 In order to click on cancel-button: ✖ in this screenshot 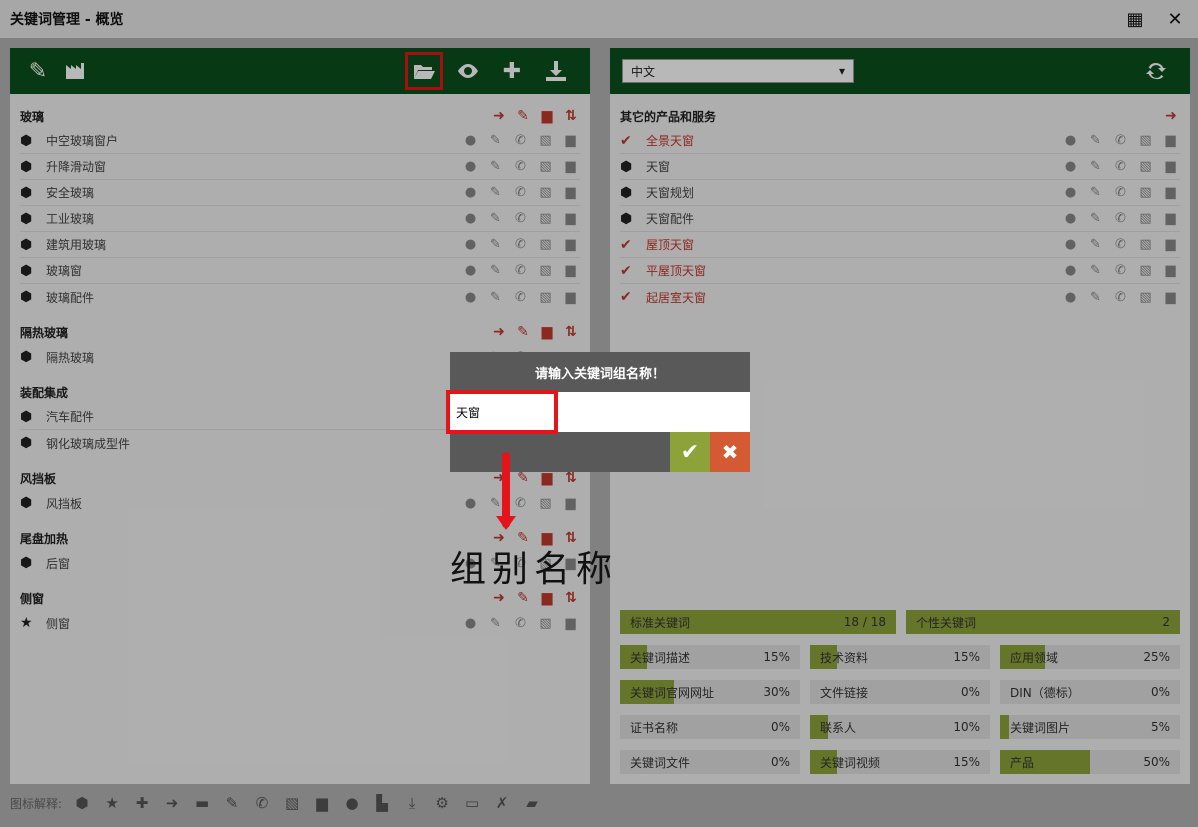, I will do `click(730, 452)`.